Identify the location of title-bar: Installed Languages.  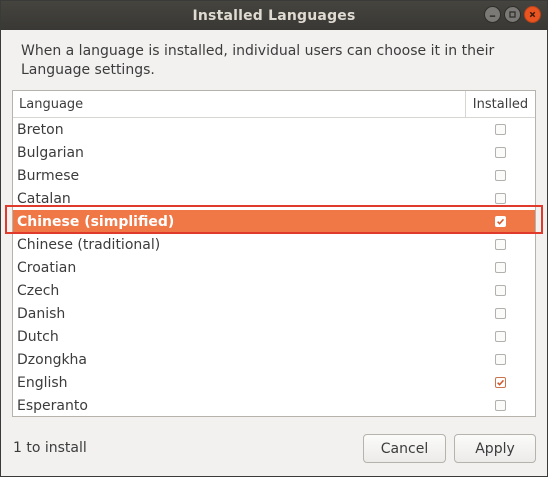
(274, 15).